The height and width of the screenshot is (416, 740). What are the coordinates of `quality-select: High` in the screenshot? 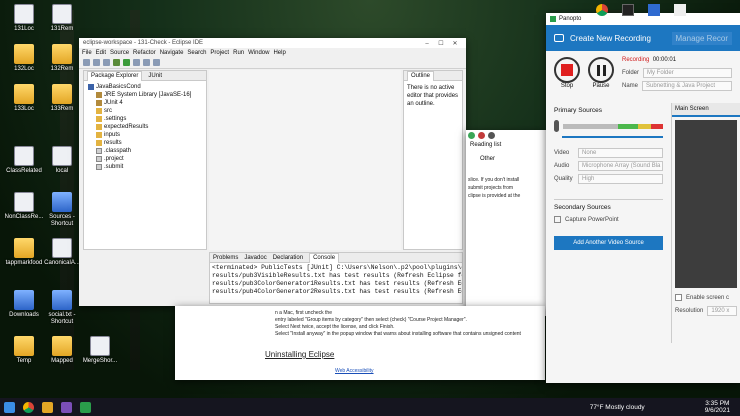 It's located at (620, 178).